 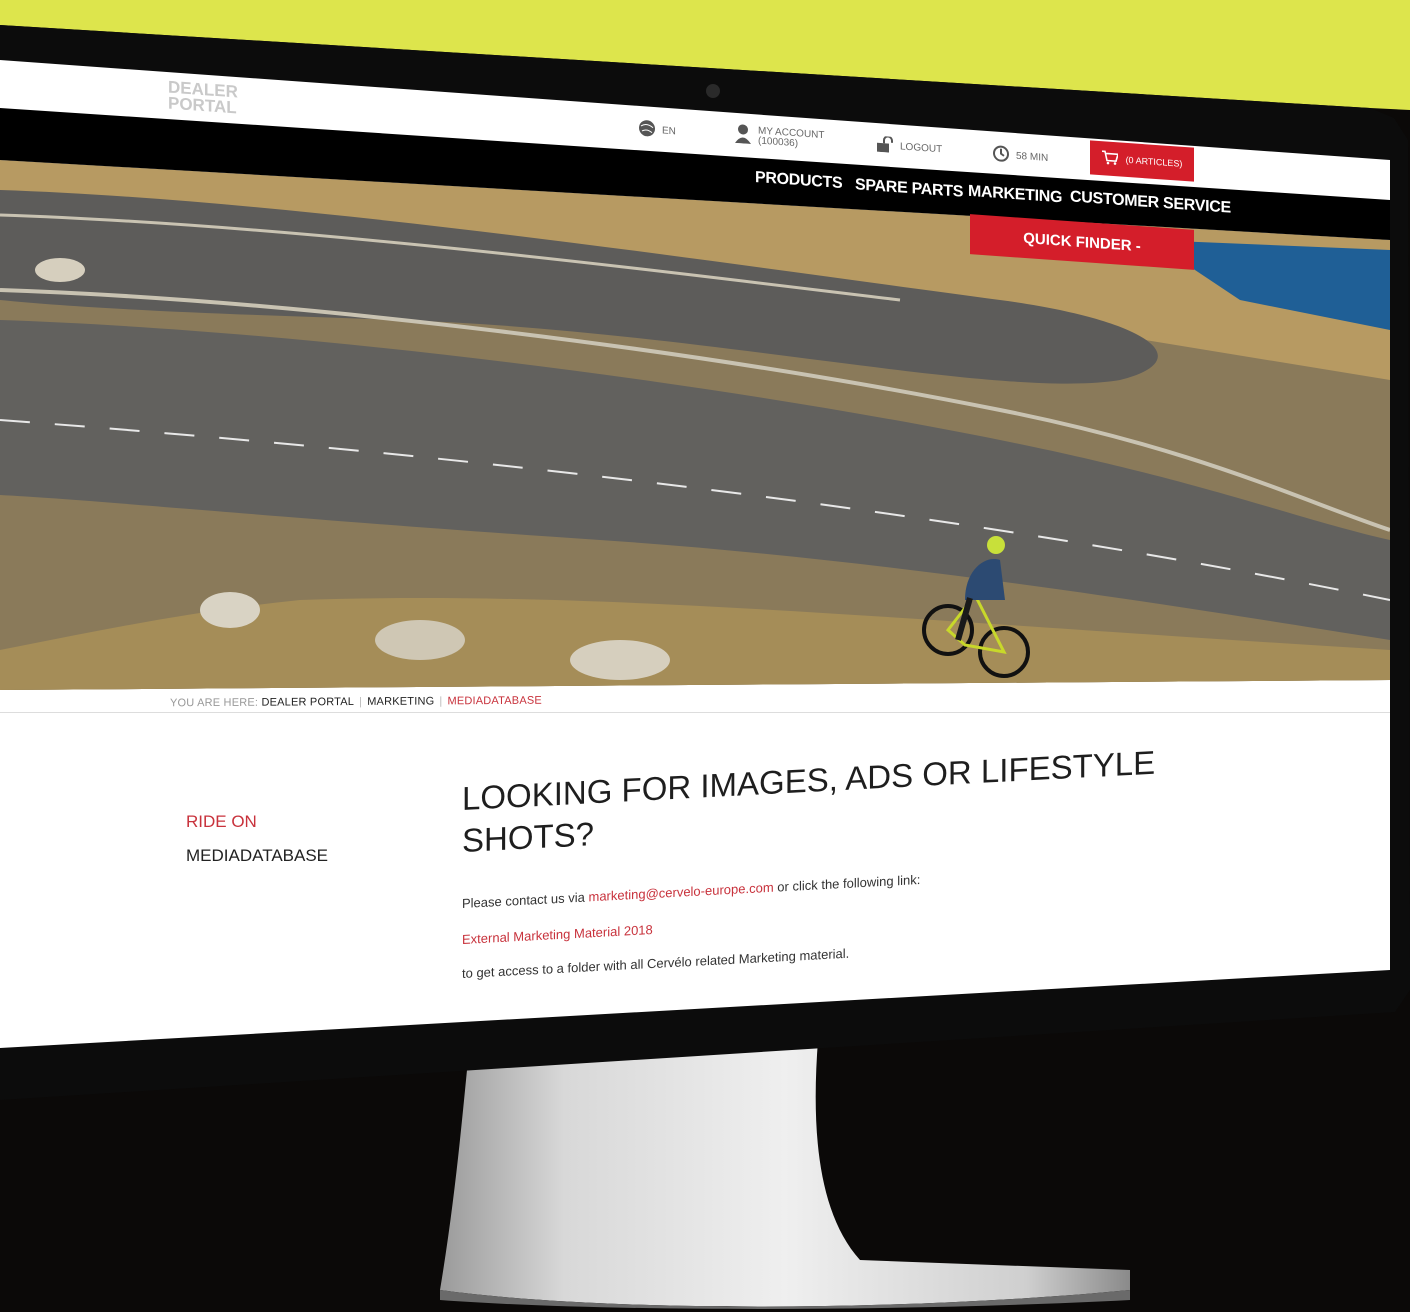 What do you see at coordinates (669, 131) in the screenshot?
I see `language-label: EN` at bounding box center [669, 131].